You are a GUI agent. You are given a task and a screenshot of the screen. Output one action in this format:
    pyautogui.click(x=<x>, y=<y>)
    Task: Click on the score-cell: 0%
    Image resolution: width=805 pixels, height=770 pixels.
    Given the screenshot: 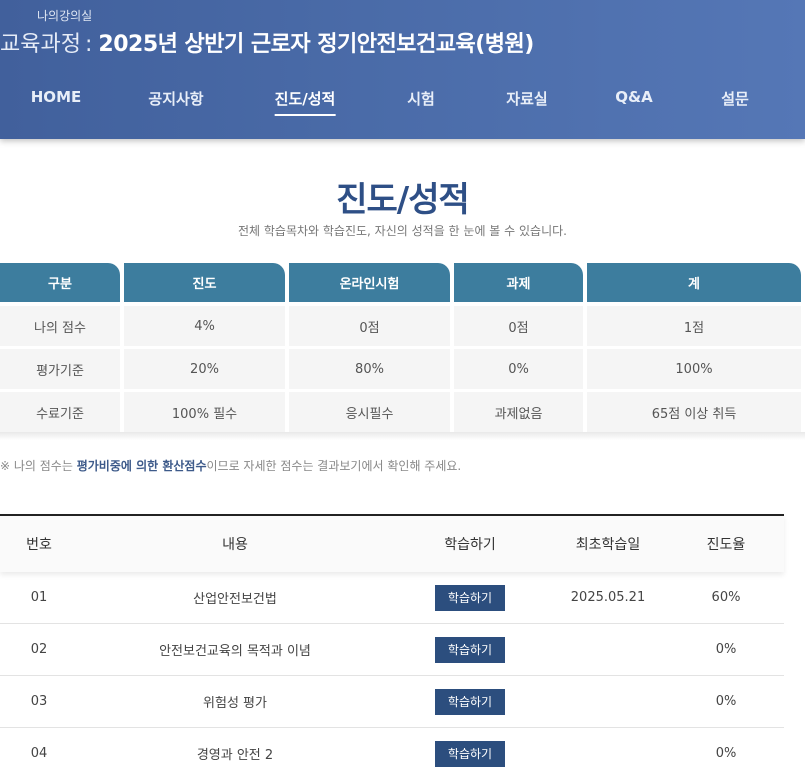 What is the action you would take?
    pyautogui.click(x=518, y=369)
    